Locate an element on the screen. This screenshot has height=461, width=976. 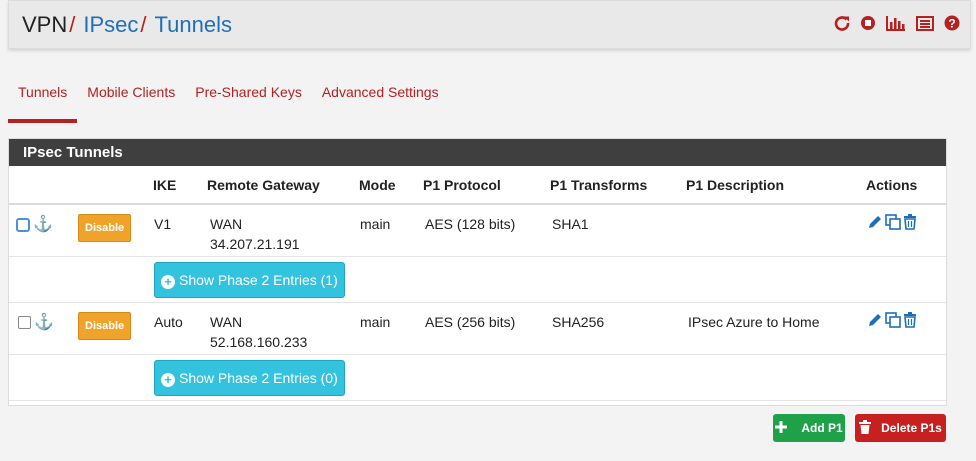
col-remote-gateway: Remote Gateway is located at coordinates (283, 185).